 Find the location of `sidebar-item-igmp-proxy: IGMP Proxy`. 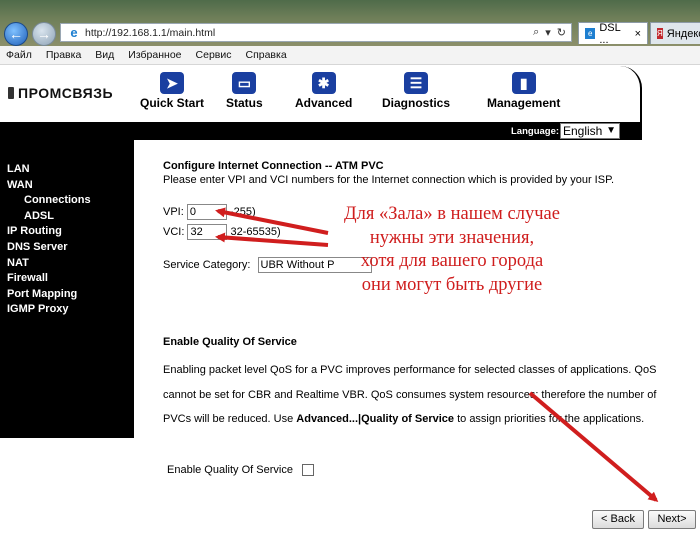

sidebar-item-igmp-proxy: IGMP Proxy is located at coordinates (67, 310).